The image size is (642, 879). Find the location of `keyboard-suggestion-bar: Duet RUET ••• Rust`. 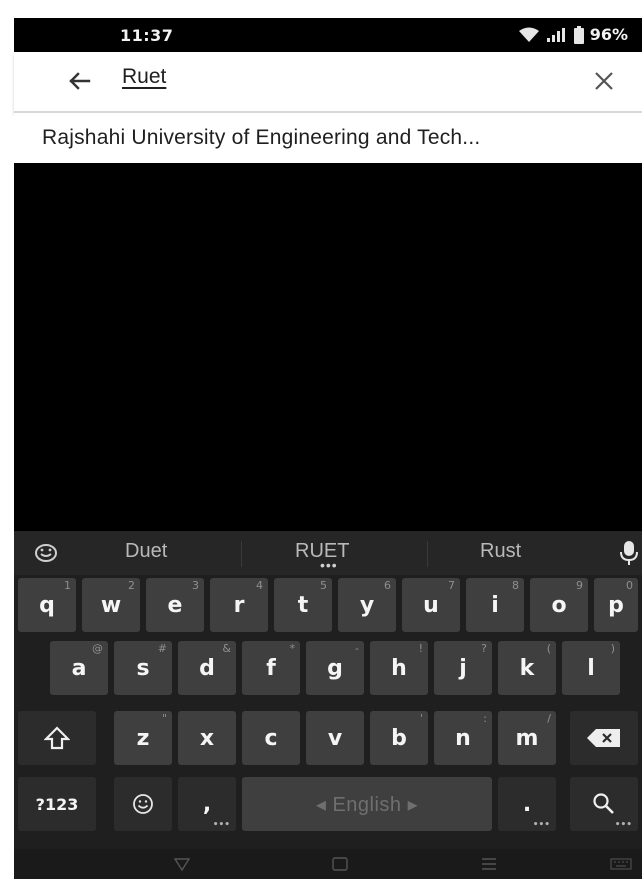

keyboard-suggestion-bar: Duet RUET ••• Rust is located at coordinates (328, 553).